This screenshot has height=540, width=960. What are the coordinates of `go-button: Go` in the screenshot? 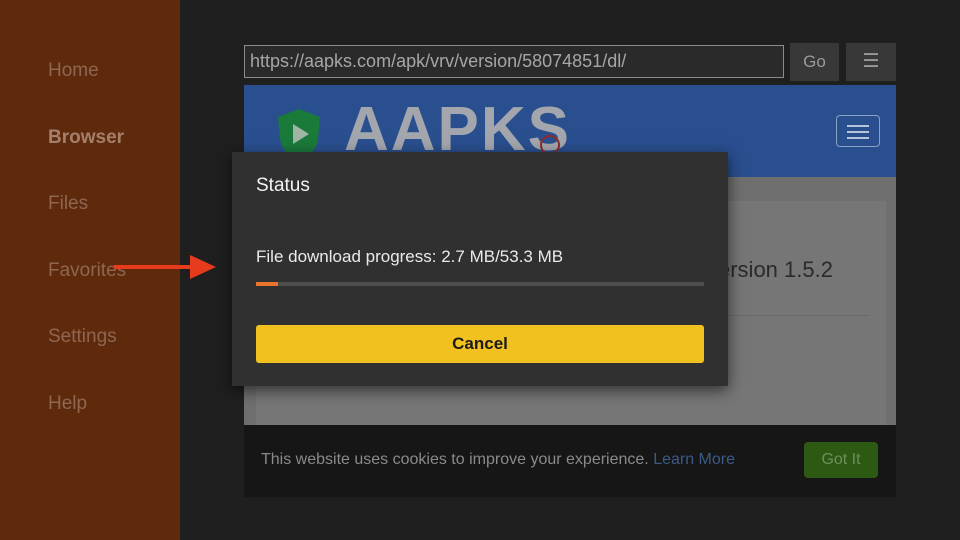 It's located at (814, 62).